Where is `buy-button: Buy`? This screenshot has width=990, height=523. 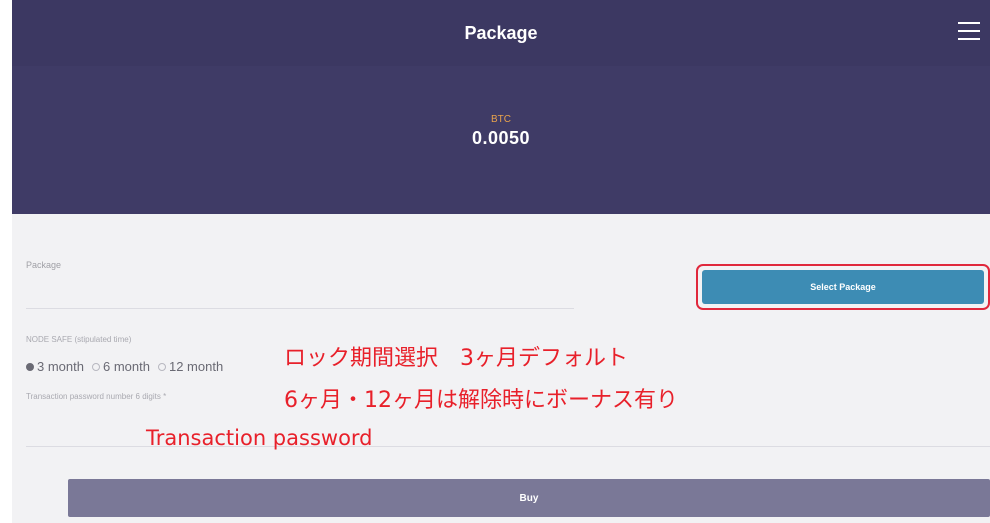 buy-button: Buy is located at coordinates (529, 498).